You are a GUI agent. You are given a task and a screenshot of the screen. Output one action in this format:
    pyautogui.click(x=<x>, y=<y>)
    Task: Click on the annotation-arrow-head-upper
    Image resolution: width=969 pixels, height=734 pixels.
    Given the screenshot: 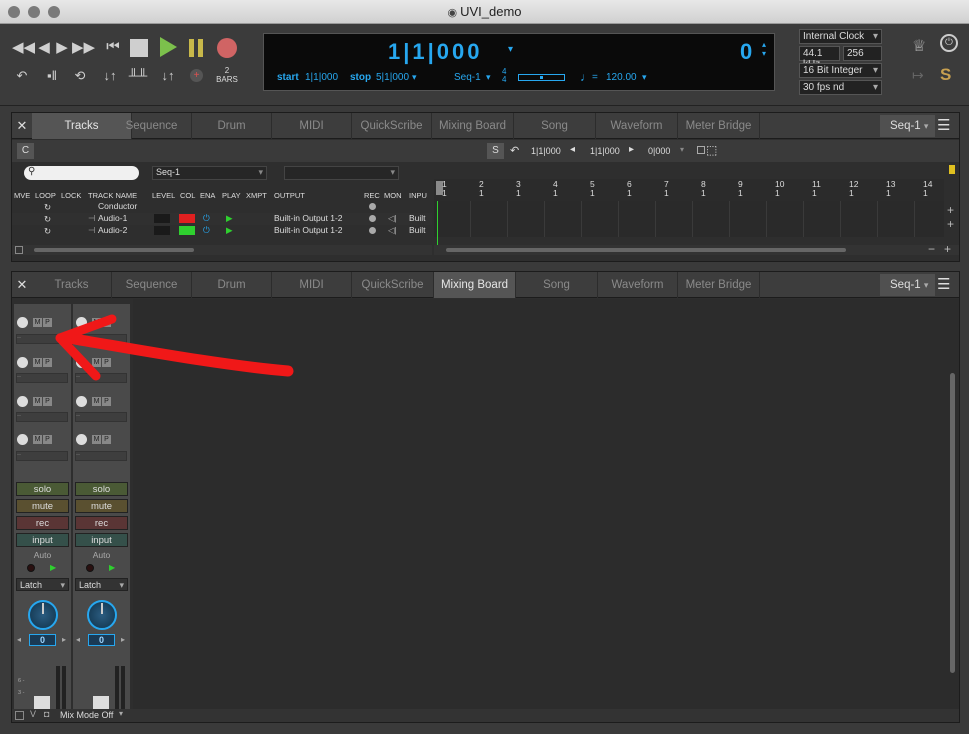 What is the action you would take?
    pyautogui.click(x=86, y=328)
    